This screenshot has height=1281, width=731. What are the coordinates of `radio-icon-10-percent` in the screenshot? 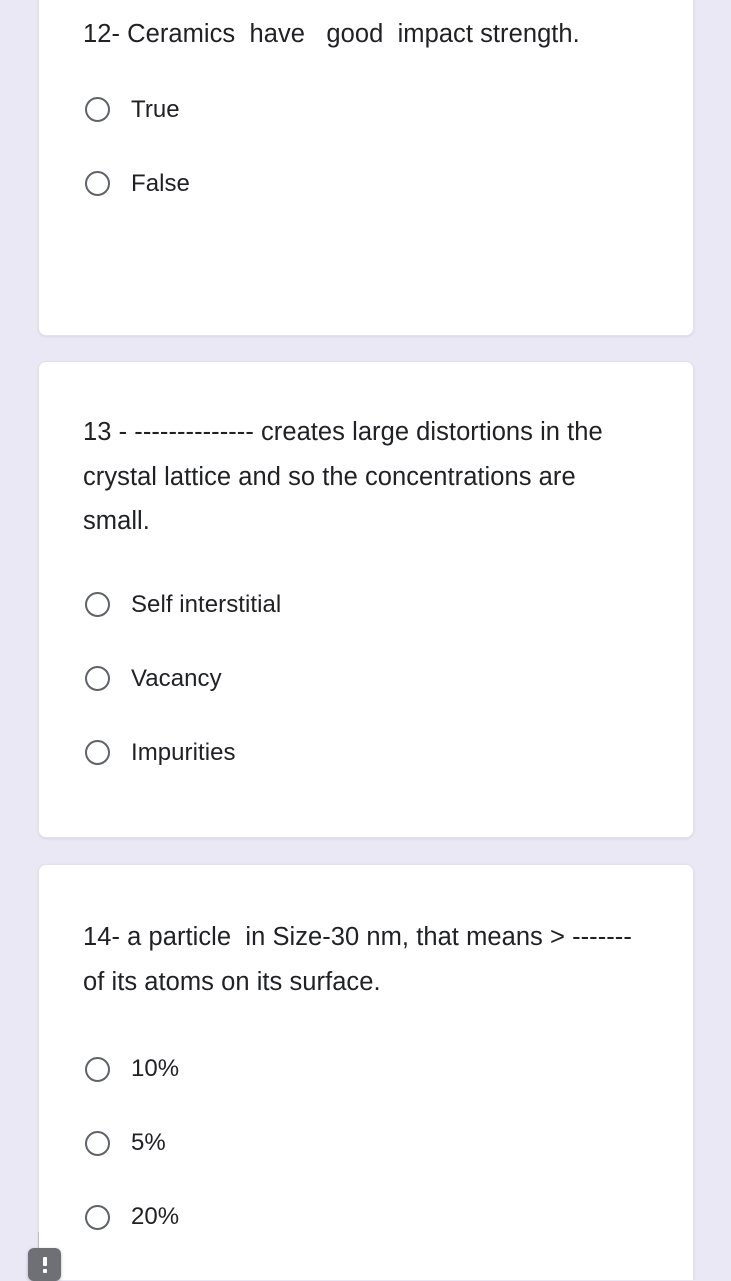 It's located at (97, 1069).